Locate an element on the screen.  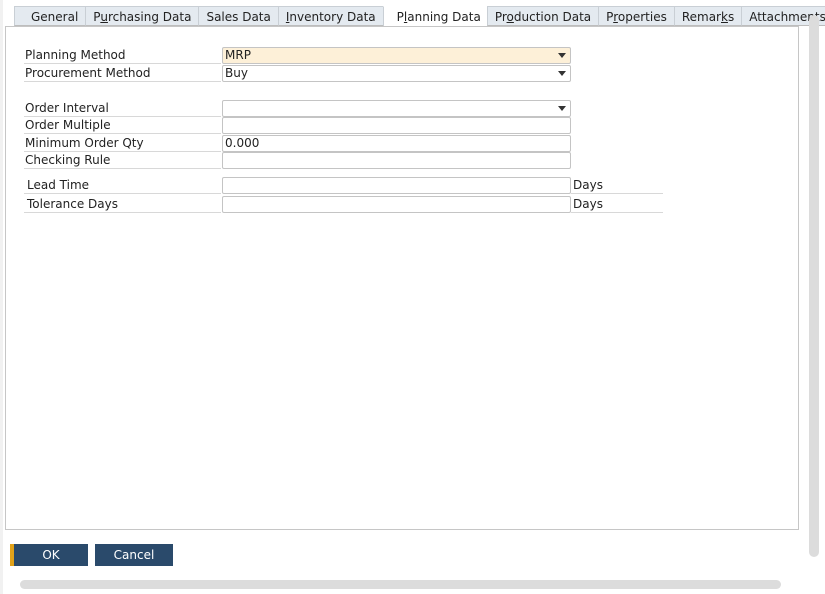
lead-time-label: Lead Time is located at coordinates (122, 185).